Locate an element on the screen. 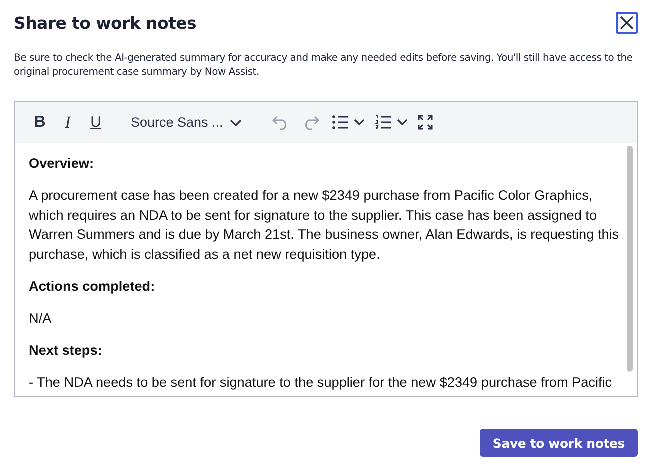 This screenshot has width=650, height=470. paragraph-text: N/A is located at coordinates (41, 319).